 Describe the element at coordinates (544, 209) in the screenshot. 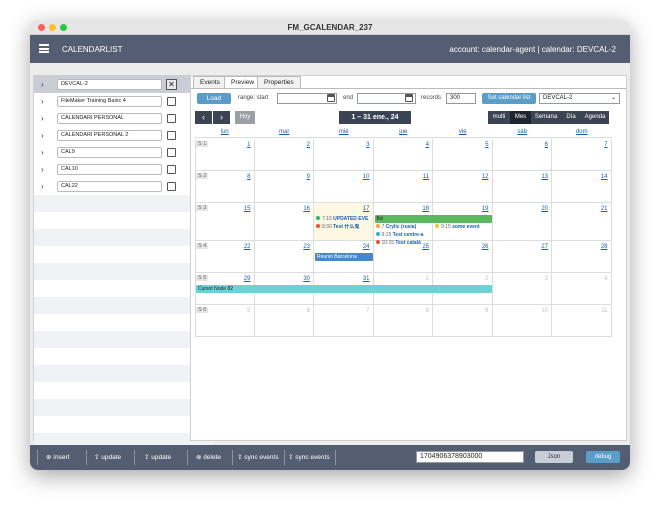

I see `day-number: 20` at that location.